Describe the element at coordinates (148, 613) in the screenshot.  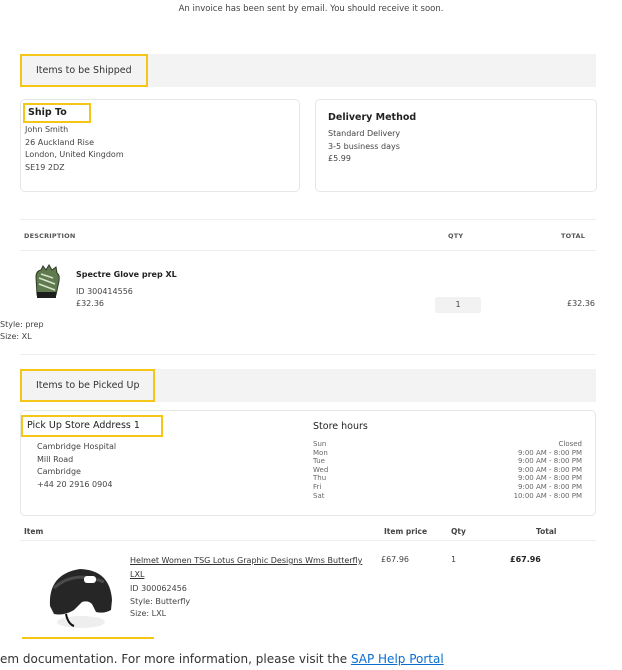
I see `helmet-item-size: Size: LXL` at that location.